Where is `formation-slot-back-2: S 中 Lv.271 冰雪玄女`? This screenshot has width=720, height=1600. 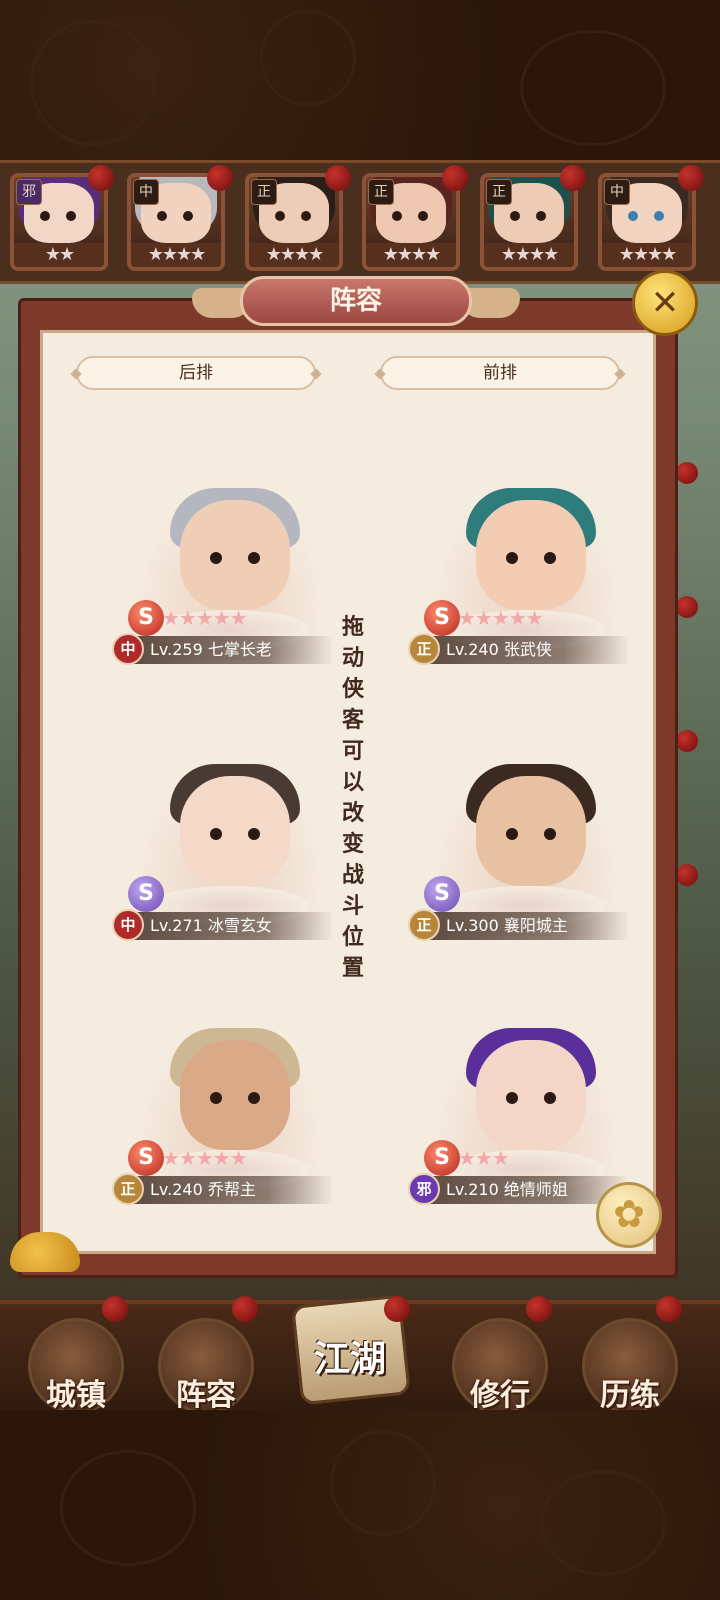
formation-slot-back-2: S 中 Lv.271 冰雪玄女 is located at coordinates (230, 851).